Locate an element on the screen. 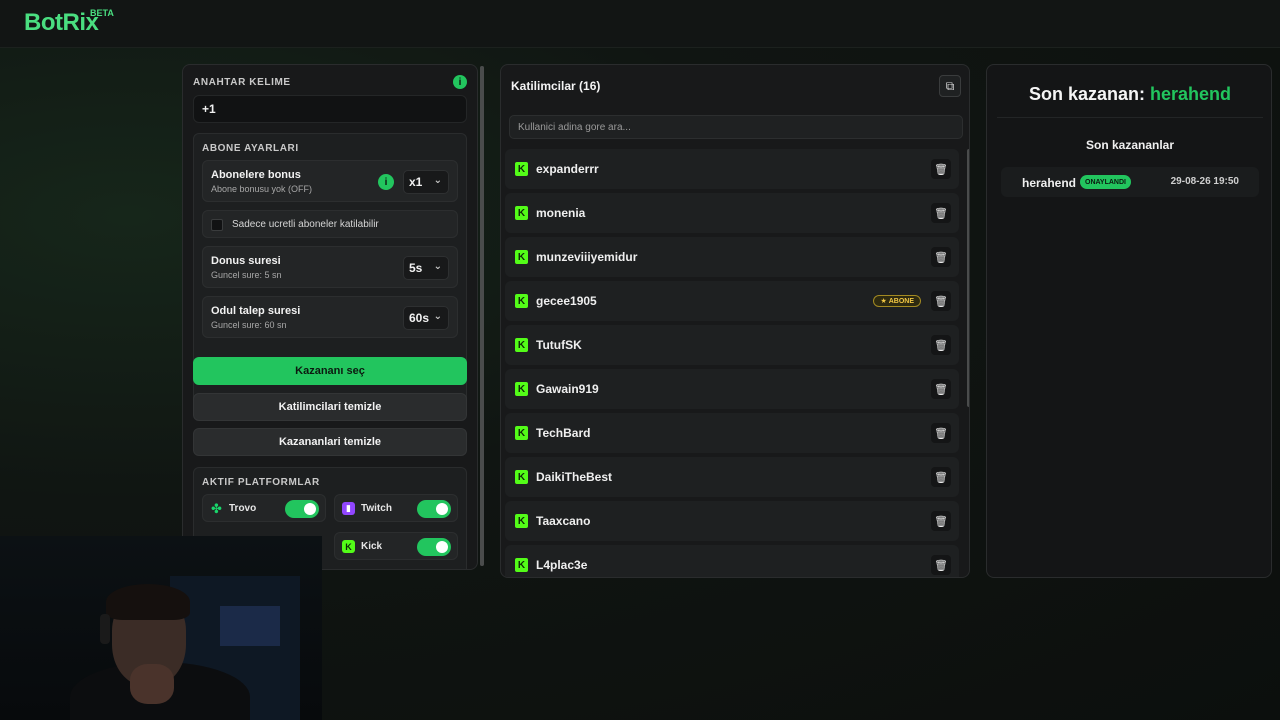 The height and width of the screenshot is (720, 1280). winner-name: herahend is located at coordinates (1049, 183).